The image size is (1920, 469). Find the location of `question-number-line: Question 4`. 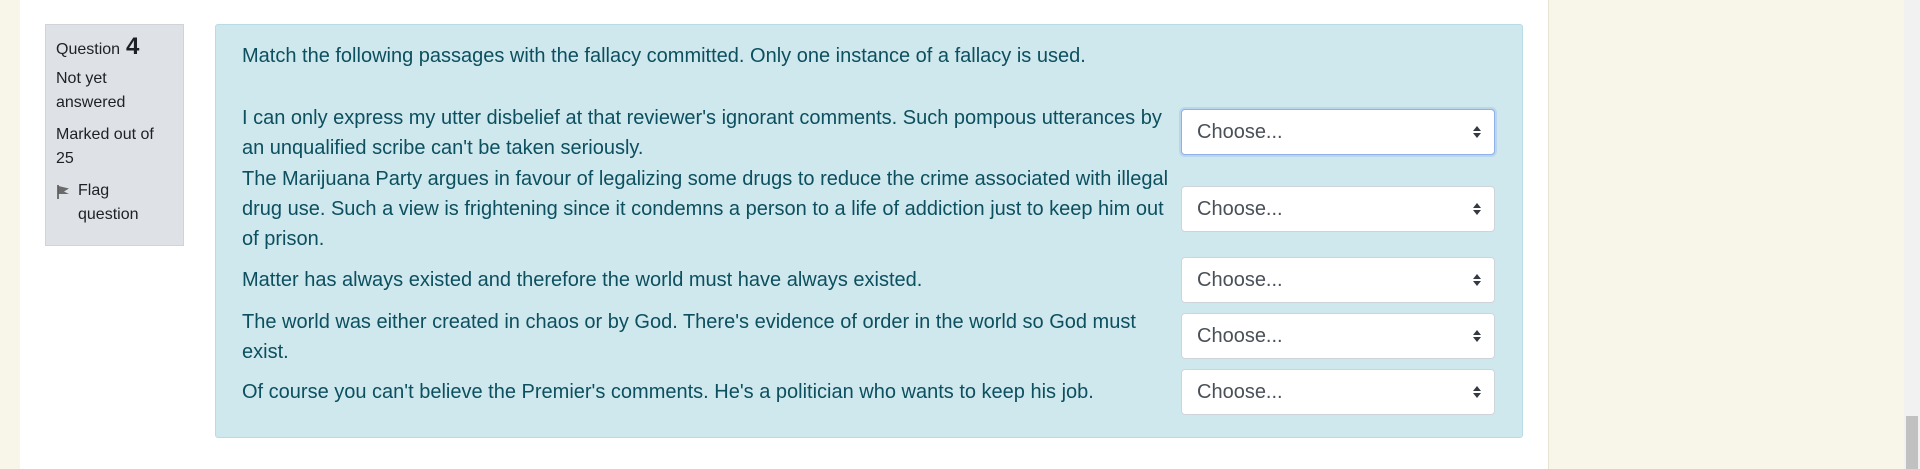

question-number-line: Question 4 is located at coordinates (114, 47).